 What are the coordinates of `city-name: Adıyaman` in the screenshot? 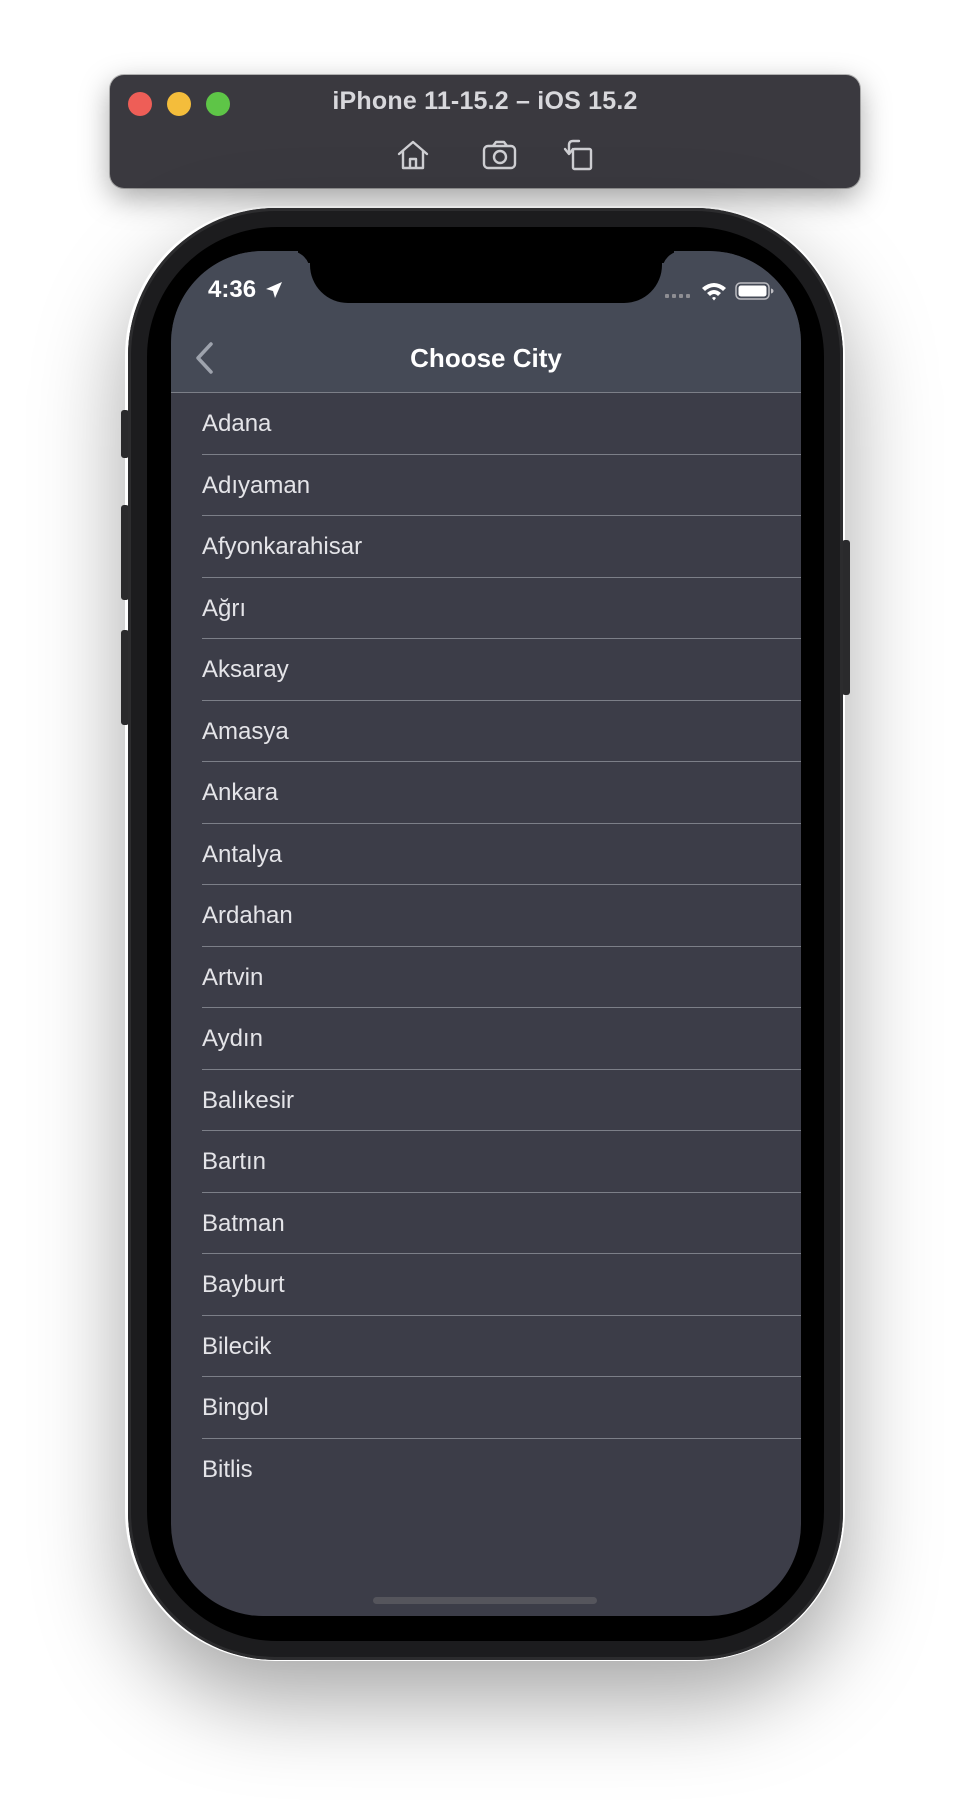 It's located at (256, 485).